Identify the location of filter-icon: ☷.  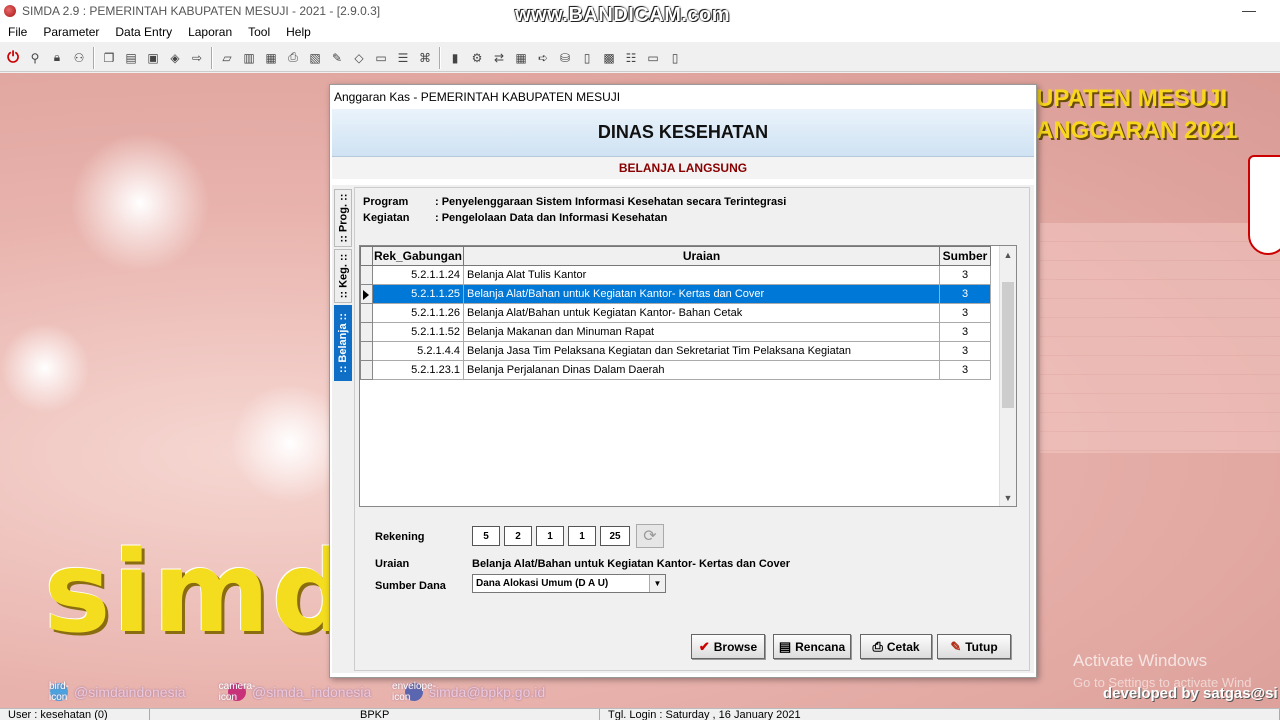
(631, 58).